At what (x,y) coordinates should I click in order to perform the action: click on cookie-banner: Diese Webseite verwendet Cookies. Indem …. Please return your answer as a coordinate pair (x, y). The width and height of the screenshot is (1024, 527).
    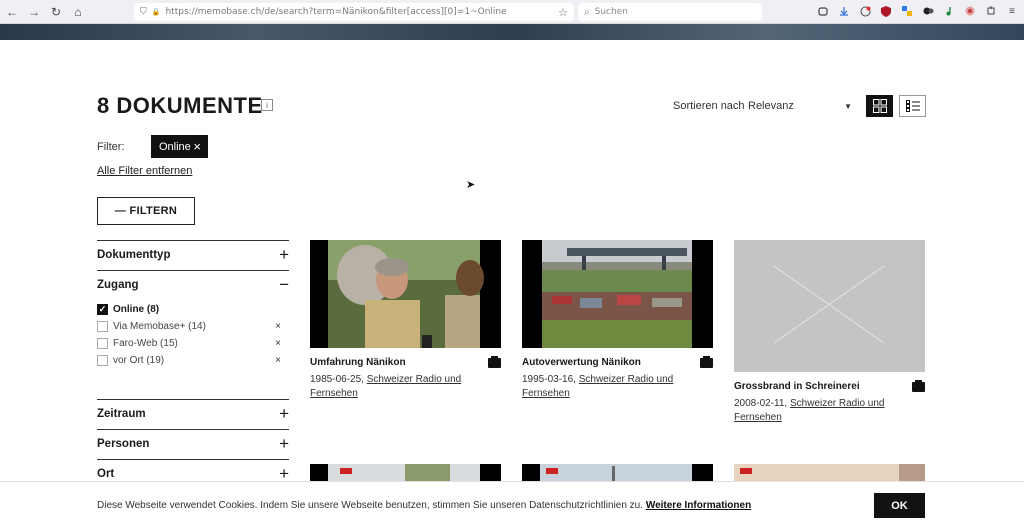
    Looking at the image, I should click on (512, 504).